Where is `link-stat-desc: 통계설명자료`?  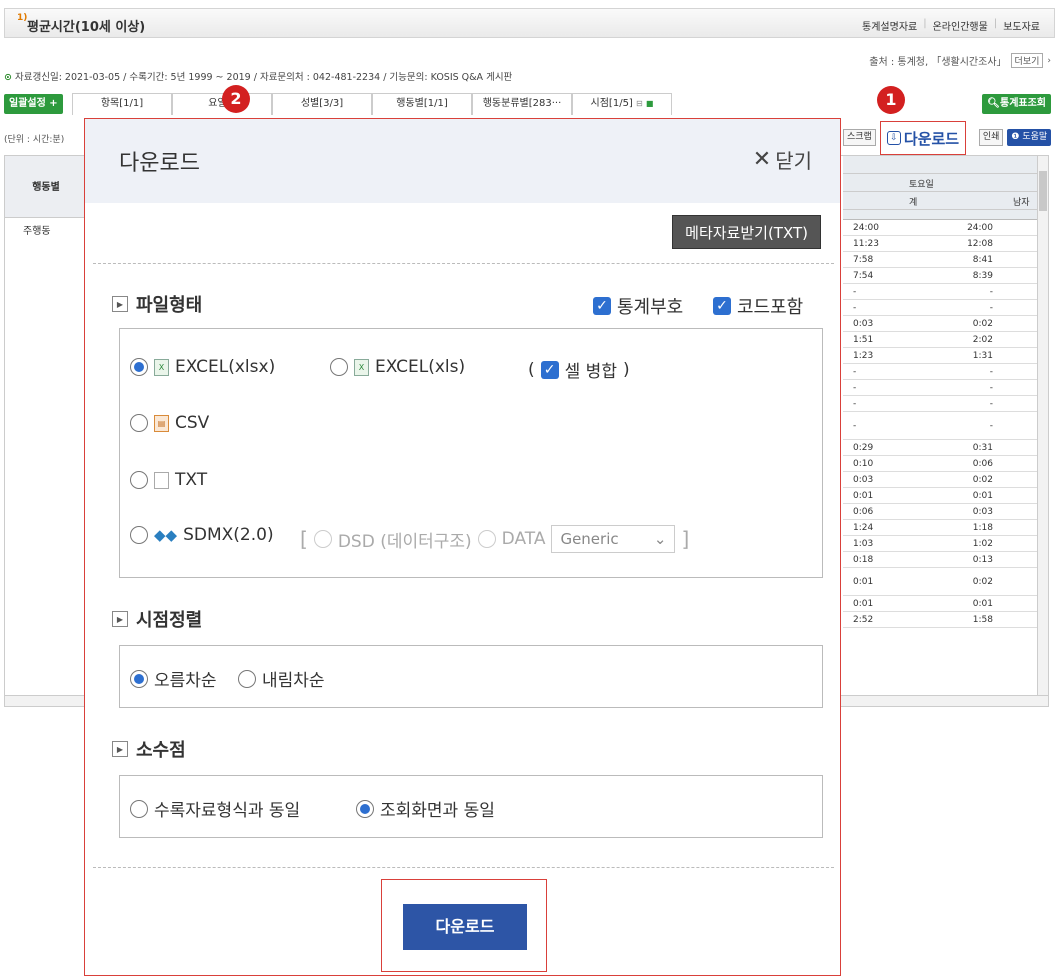 link-stat-desc: 통계설명자료 is located at coordinates (889, 25).